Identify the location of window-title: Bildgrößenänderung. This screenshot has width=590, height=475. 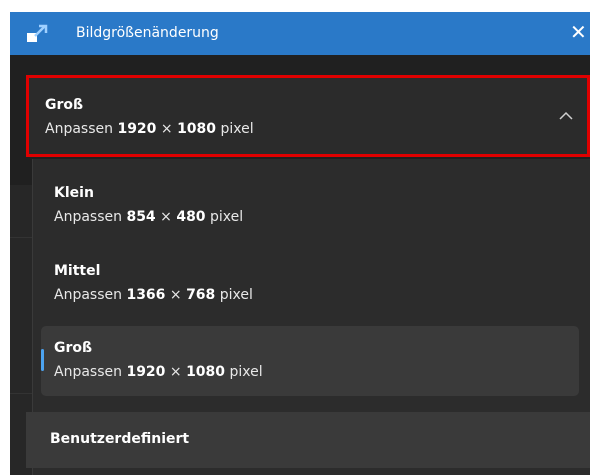
(147, 33).